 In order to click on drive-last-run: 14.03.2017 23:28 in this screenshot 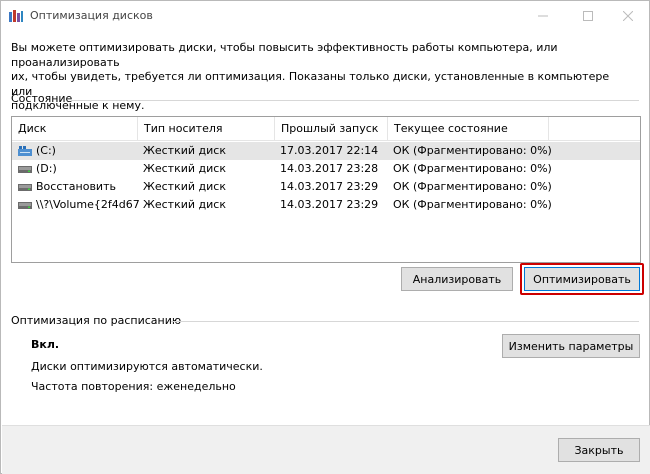, I will do `click(329, 168)`.